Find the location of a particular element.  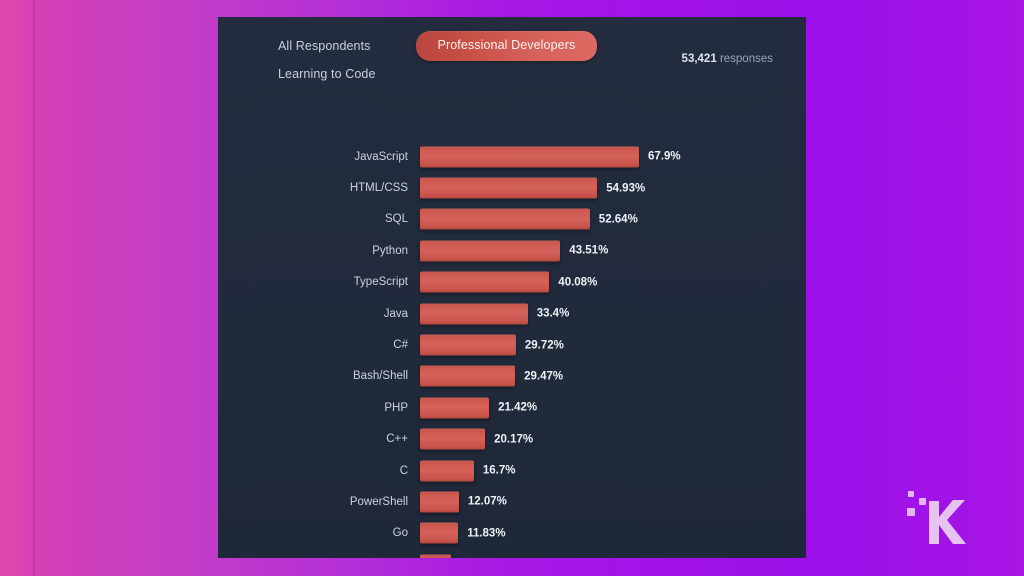

chart-bar-group: 43.51% is located at coordinates (514, 251).